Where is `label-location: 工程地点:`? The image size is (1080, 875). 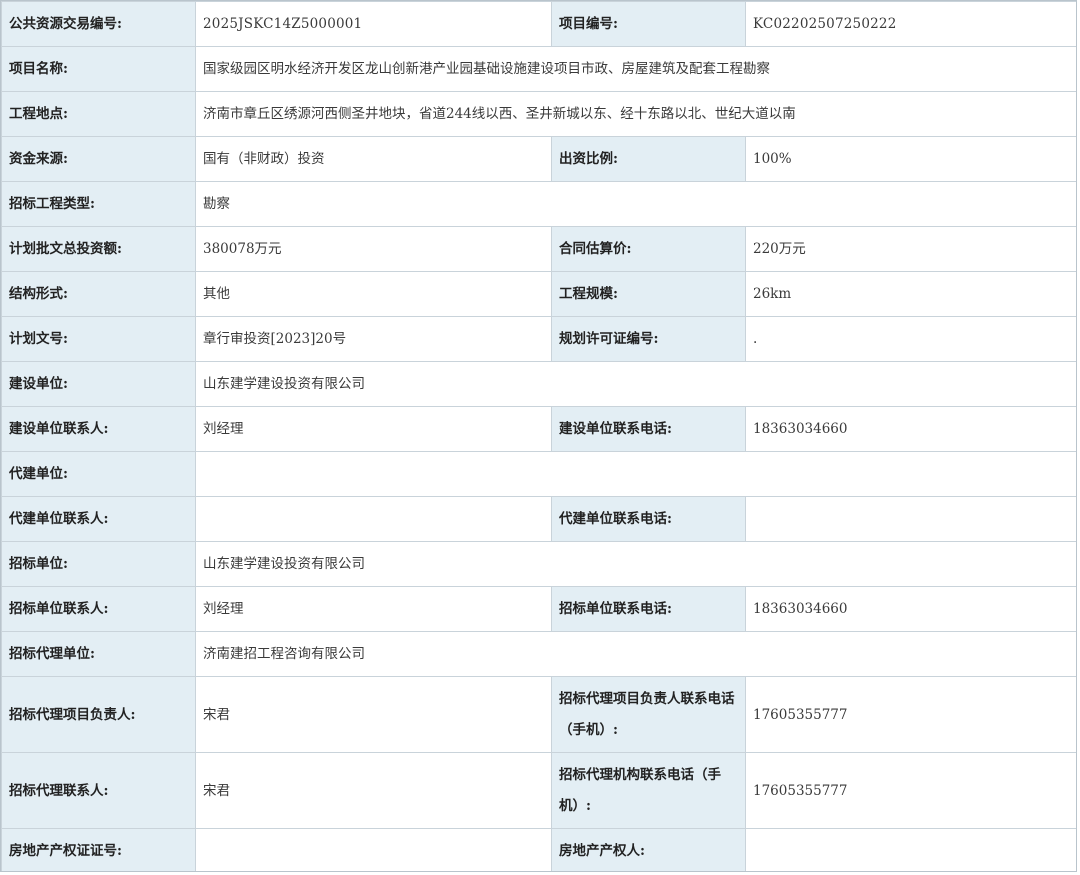 label-location: 工程地点: is located at coordinates (98, 114).